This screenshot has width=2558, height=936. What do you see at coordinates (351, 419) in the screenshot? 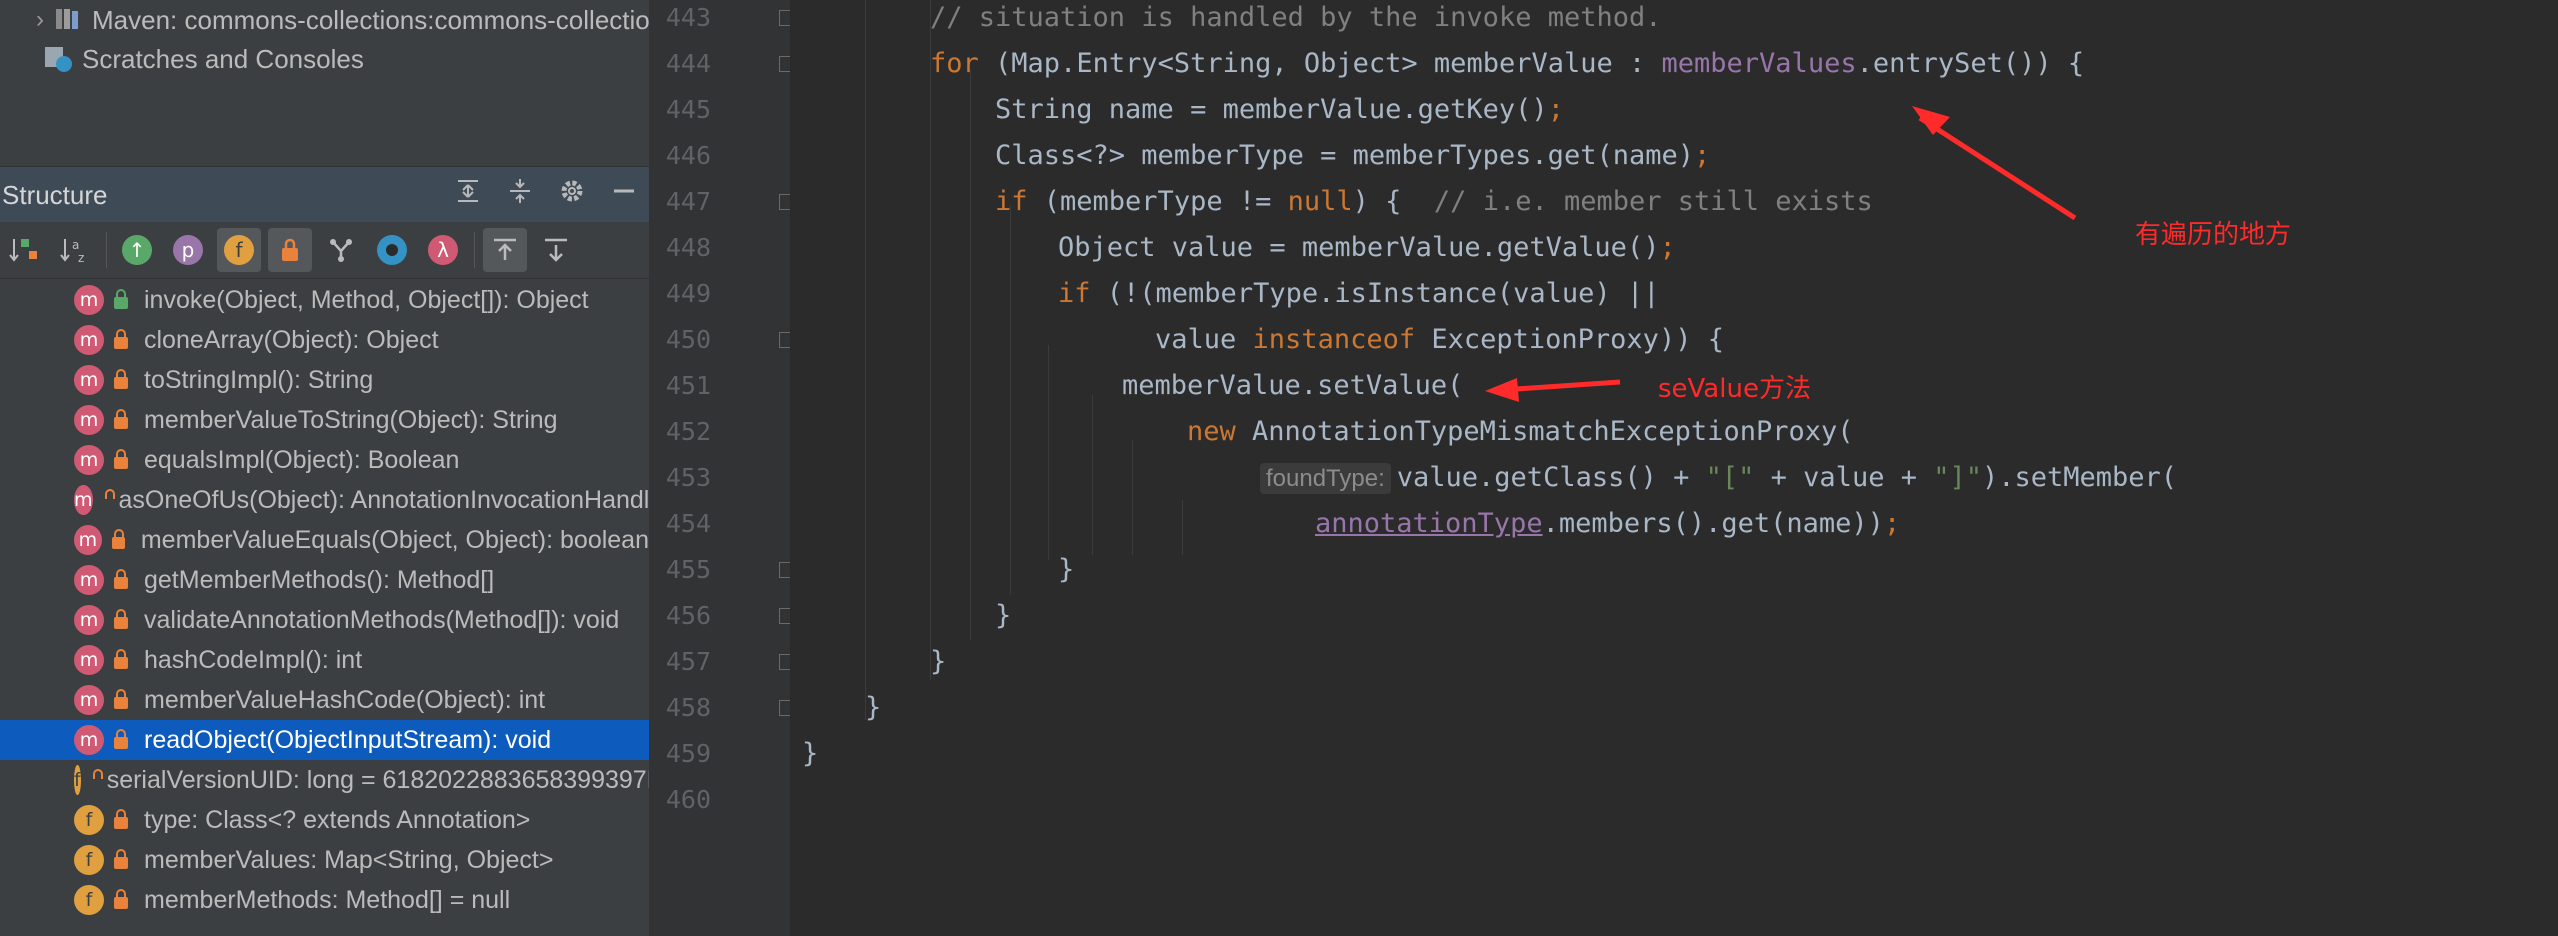
I see `structure-item-label: memberValueToString(Object): String` at bounding box center [351, 419].